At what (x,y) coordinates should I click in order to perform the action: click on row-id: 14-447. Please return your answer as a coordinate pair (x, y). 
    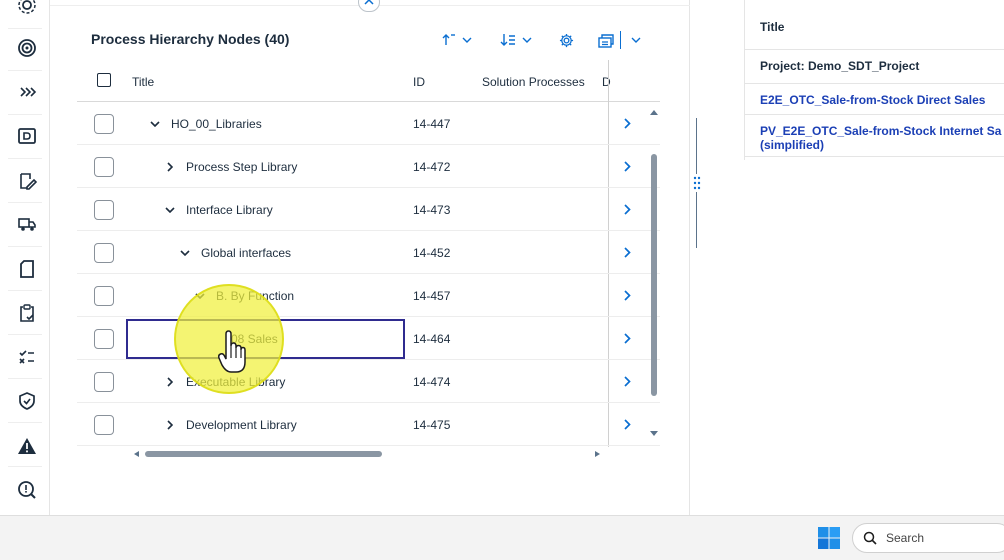
    Looking at the image, I should click on (432, 123).